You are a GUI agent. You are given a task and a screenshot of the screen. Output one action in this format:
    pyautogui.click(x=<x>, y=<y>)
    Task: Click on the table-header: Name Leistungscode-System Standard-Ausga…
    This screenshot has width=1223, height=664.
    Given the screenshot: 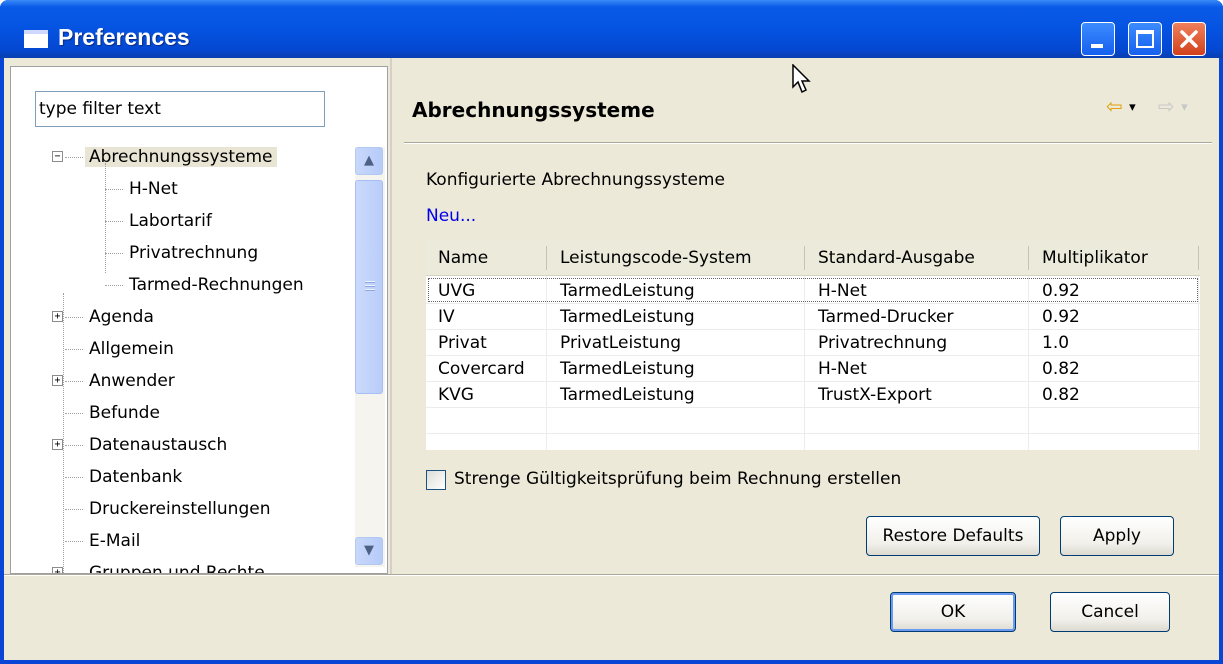 What is the action you would take?
    pyautogui.click(x=813, y=258)
    